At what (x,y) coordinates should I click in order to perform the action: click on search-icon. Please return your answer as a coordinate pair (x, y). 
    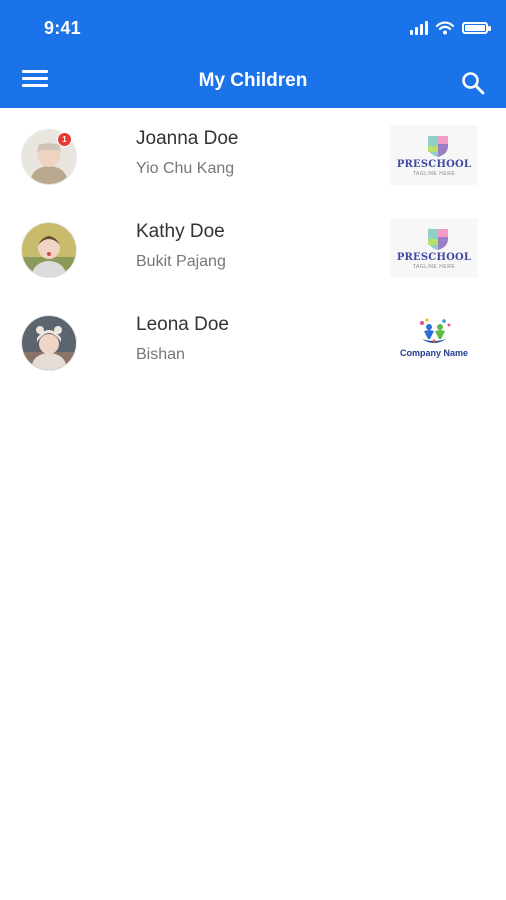
    Looking at the image, I should click on (473, 83).